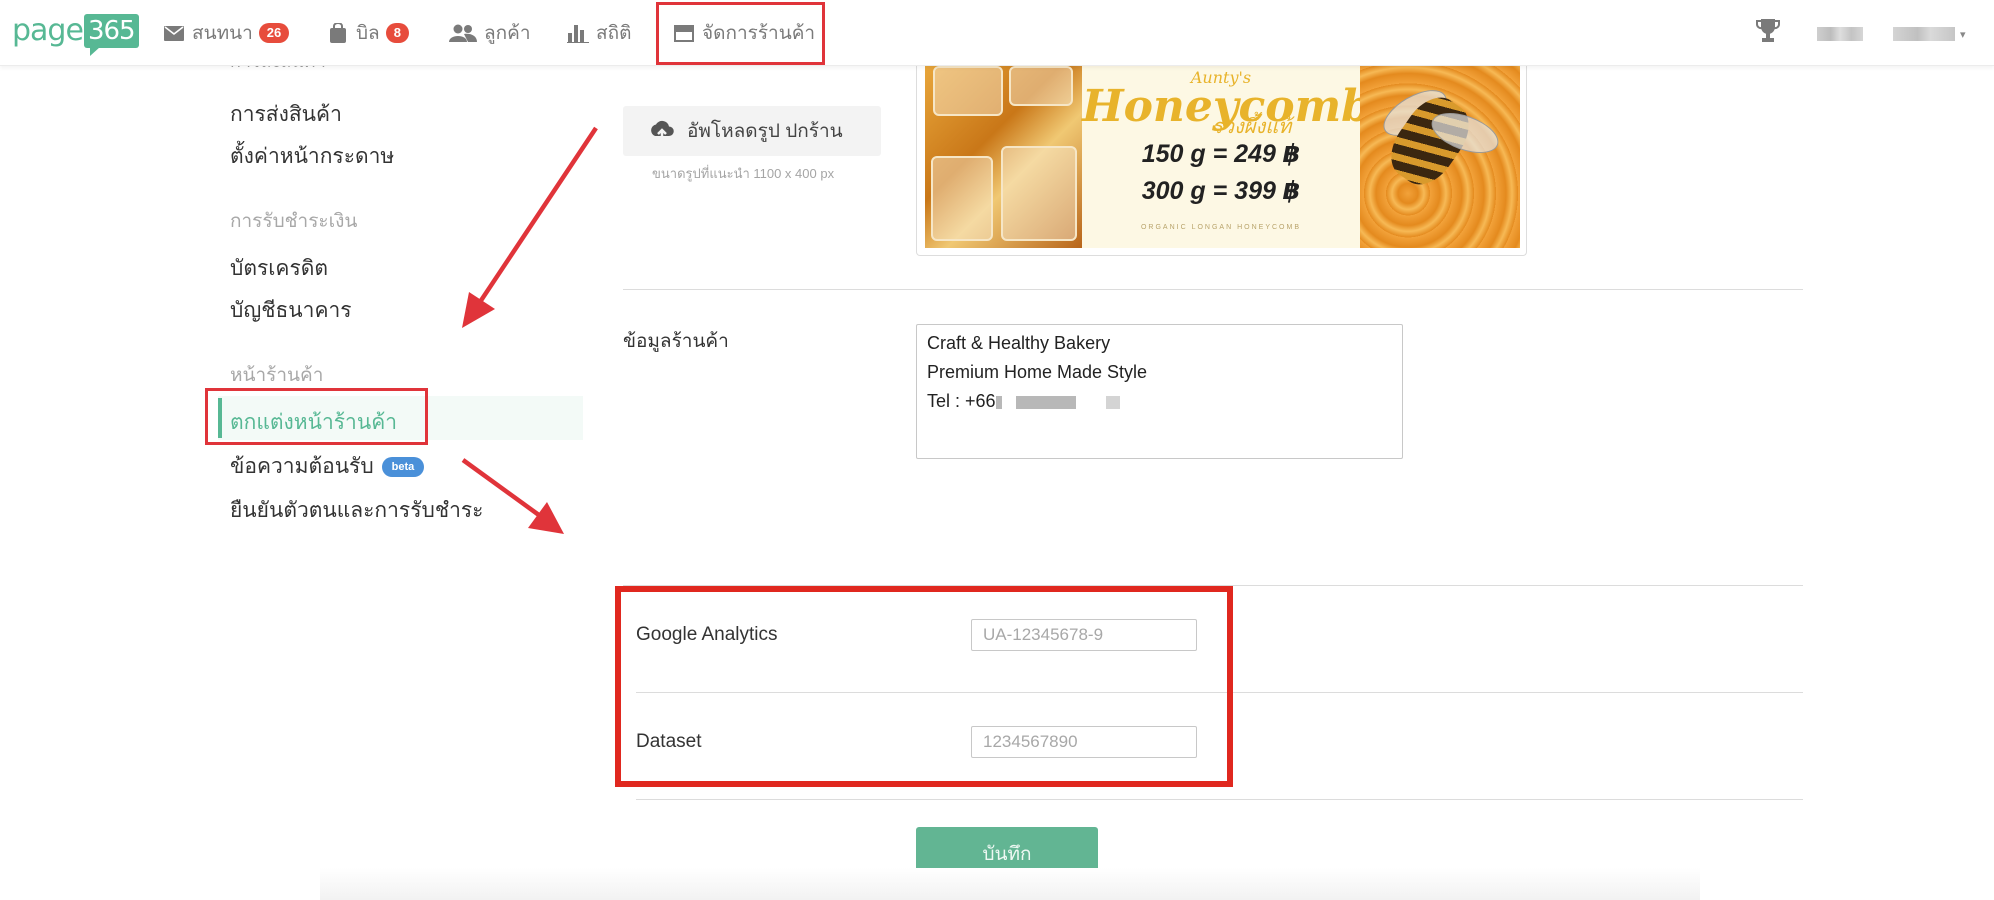  I want to click on nav-bills: บิล 8, so click(367, 33).